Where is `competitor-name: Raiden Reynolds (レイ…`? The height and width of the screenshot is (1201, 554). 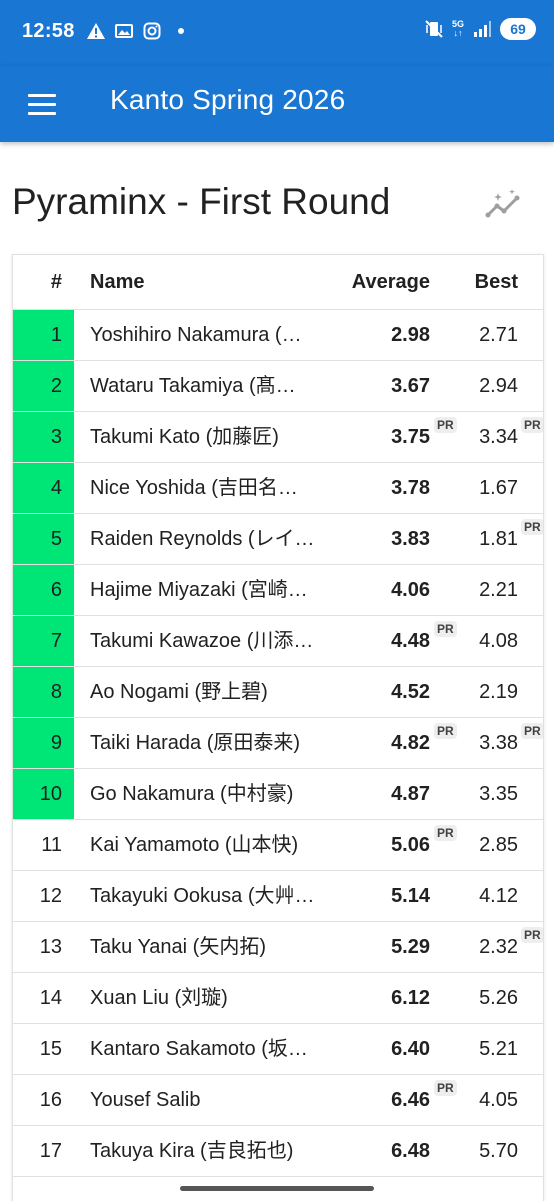 competitor-name: Raiden Reynolds (レイ… is located at coordinates (210, 539).